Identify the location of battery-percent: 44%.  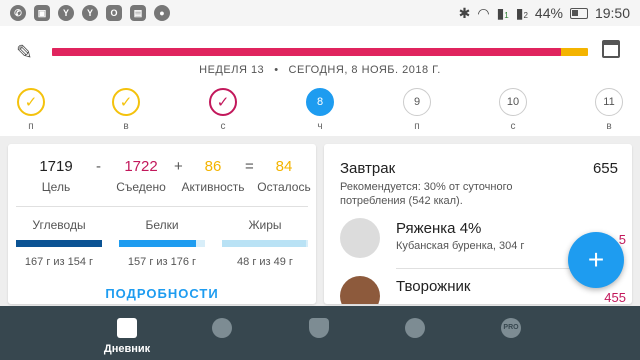
(548, 13).